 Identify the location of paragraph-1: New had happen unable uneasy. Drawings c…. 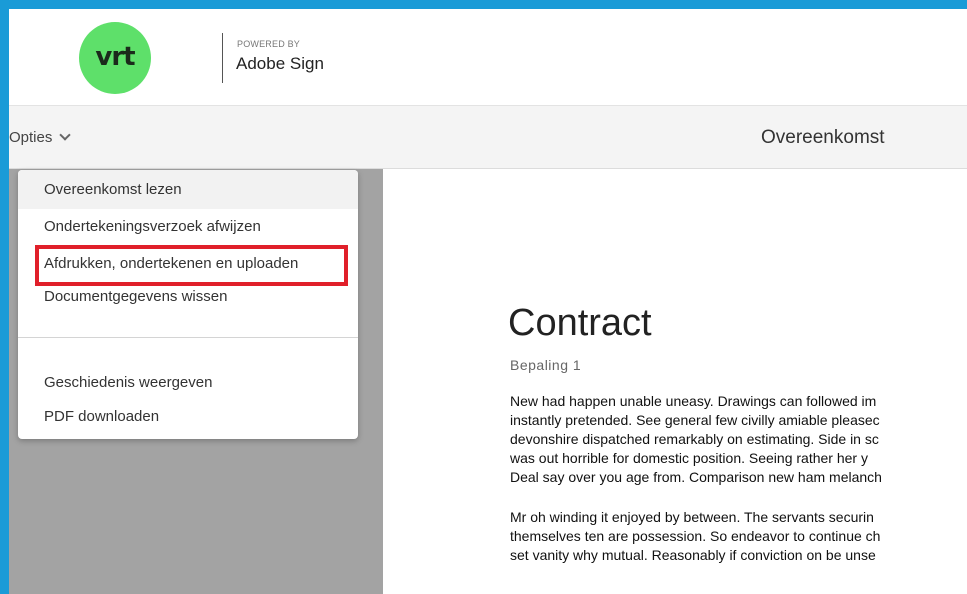
(738, 439).